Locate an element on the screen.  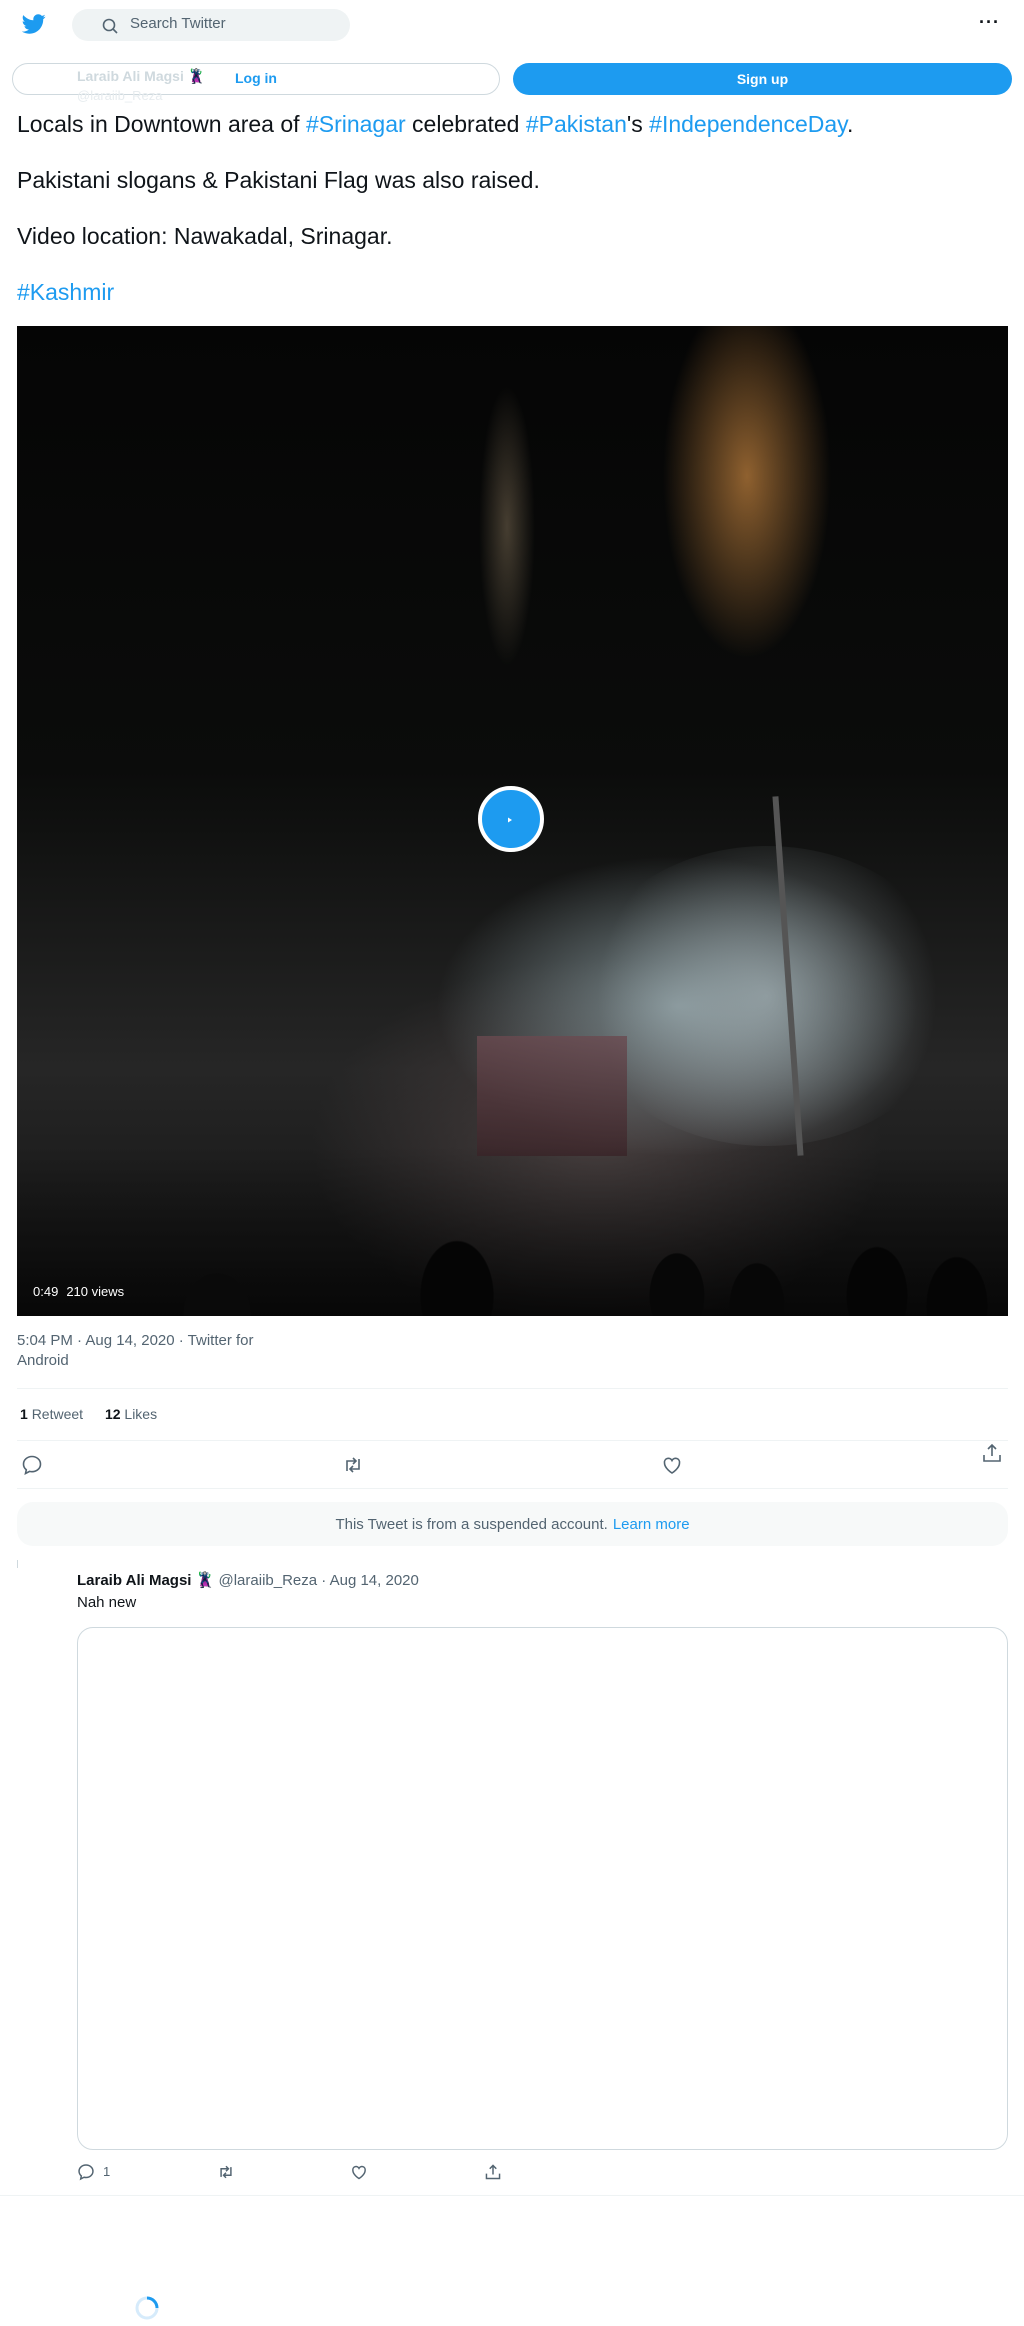
hashtag-pakistan-link: #Pakistan is located at coordinates (576, 124).